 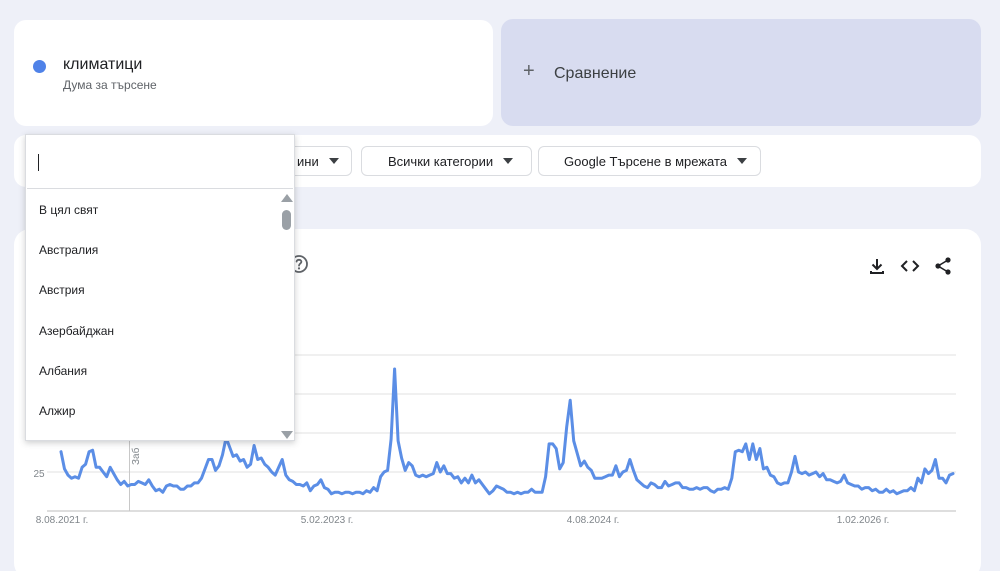 I want to click on scrollbar-thumb, so click(x=286, y=220).